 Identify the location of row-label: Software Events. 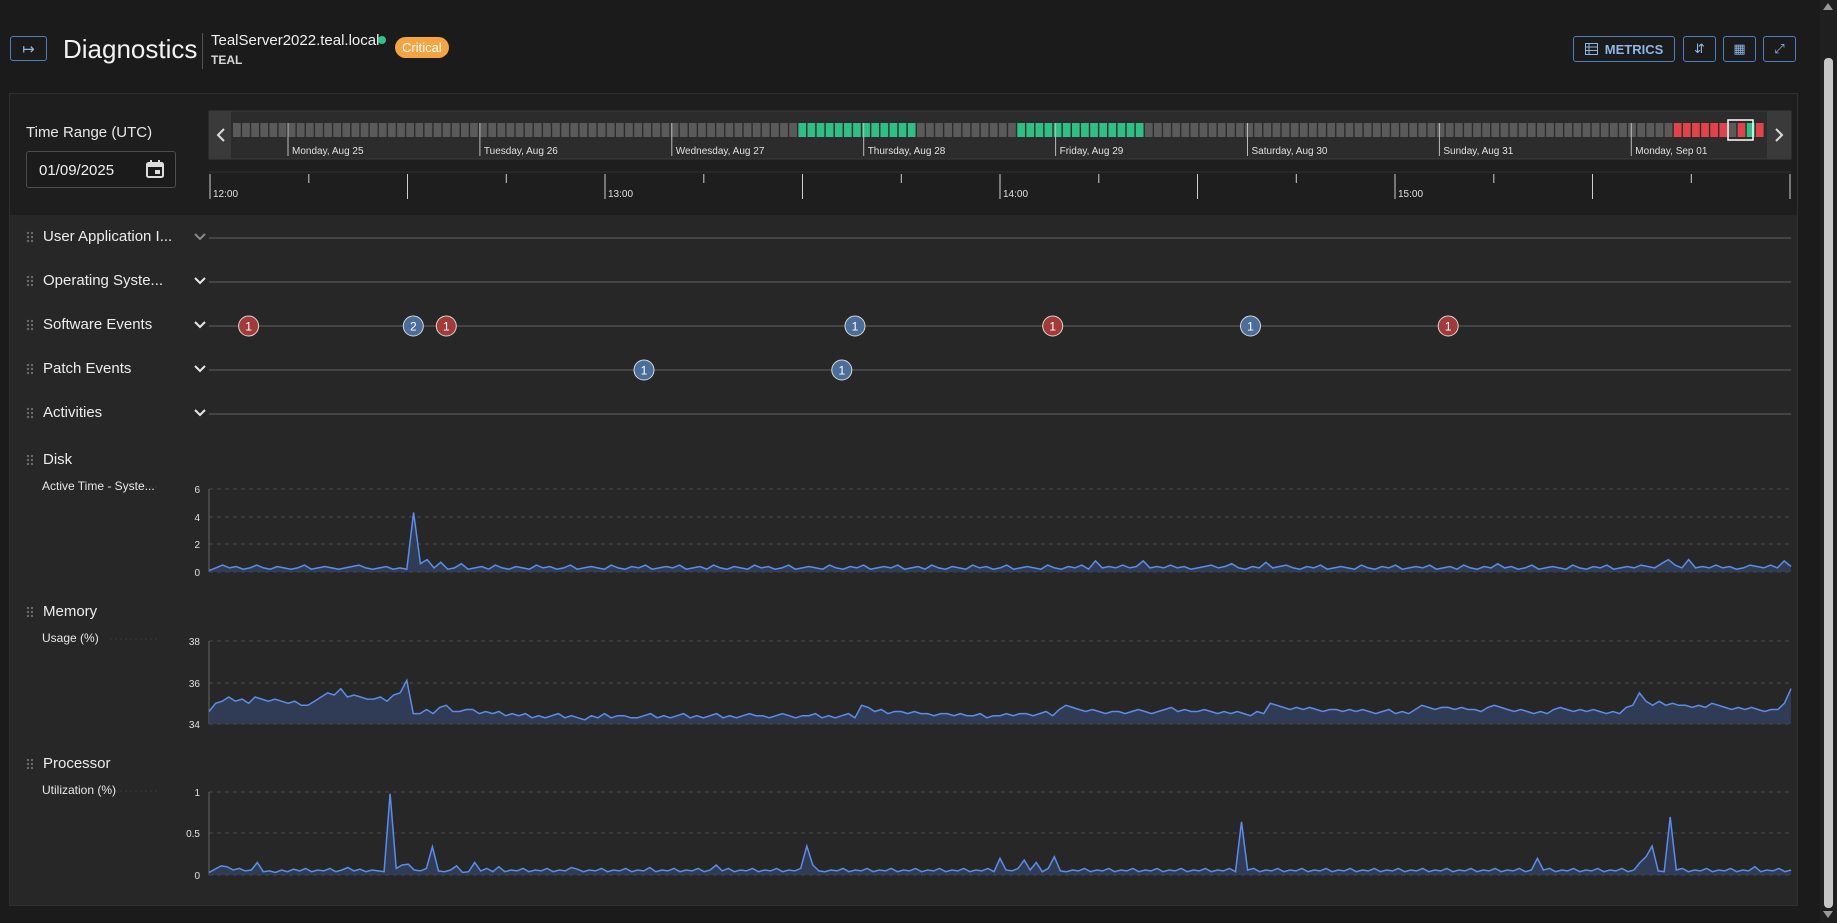
(98, 324).